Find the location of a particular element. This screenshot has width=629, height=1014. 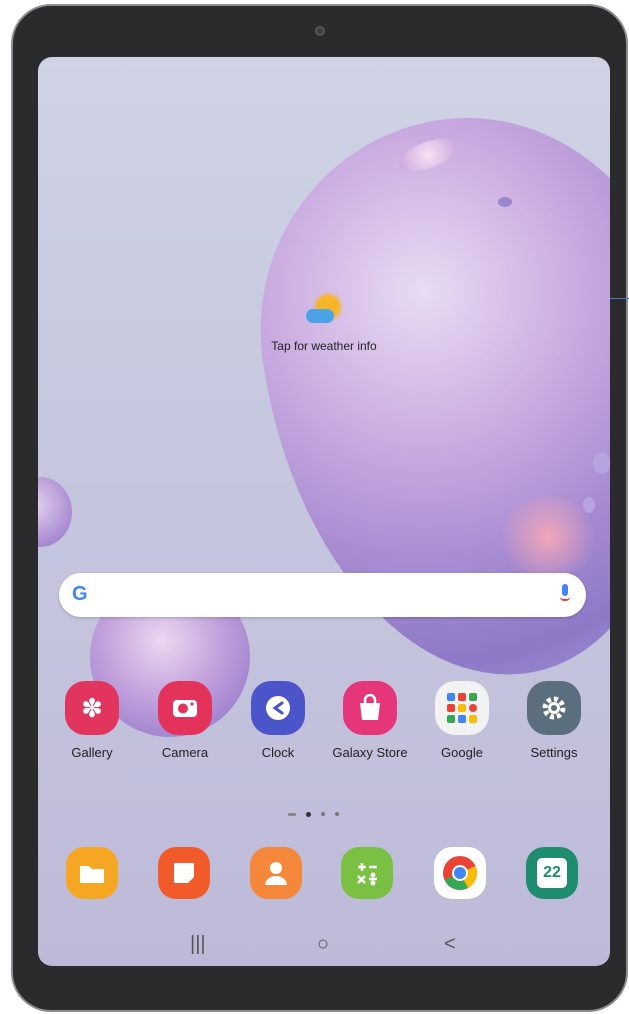

app-label: Clock is located at coordinates (278, 752).